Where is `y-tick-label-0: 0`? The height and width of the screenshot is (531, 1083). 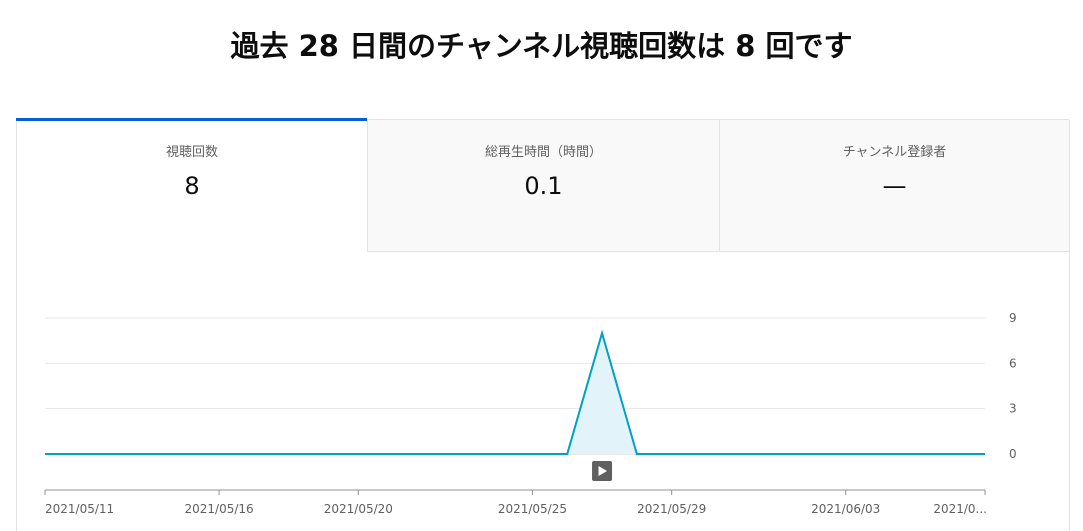
y-tick-label-0: 0 is located at coordinates (1013, 454).